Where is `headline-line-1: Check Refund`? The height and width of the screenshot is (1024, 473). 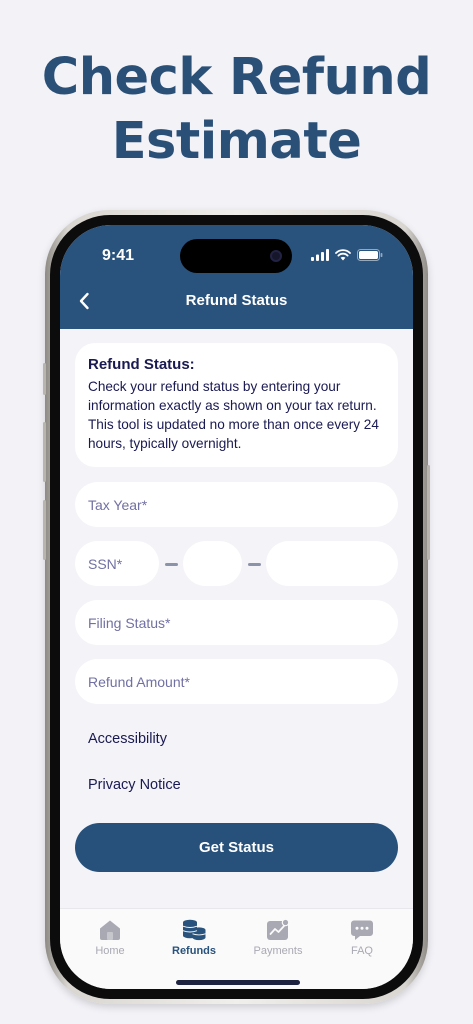
headline-line-1: Check Refund is located at coordinates (236, 77).